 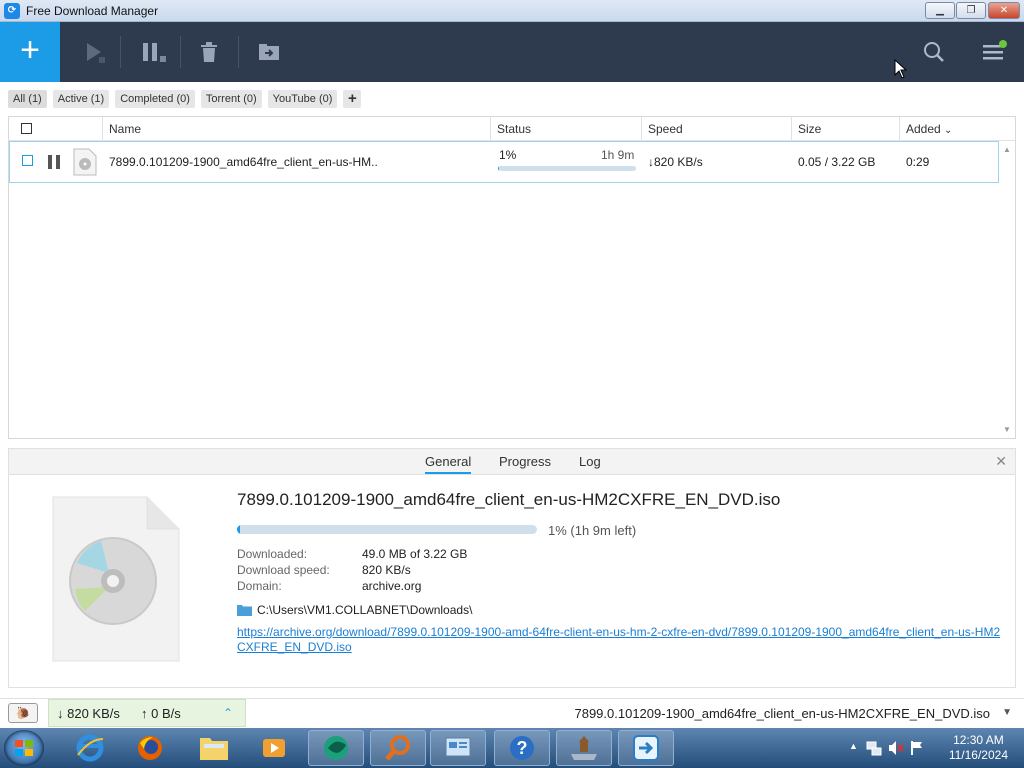 I want to click on move-icon, so click(x=269, y=52).